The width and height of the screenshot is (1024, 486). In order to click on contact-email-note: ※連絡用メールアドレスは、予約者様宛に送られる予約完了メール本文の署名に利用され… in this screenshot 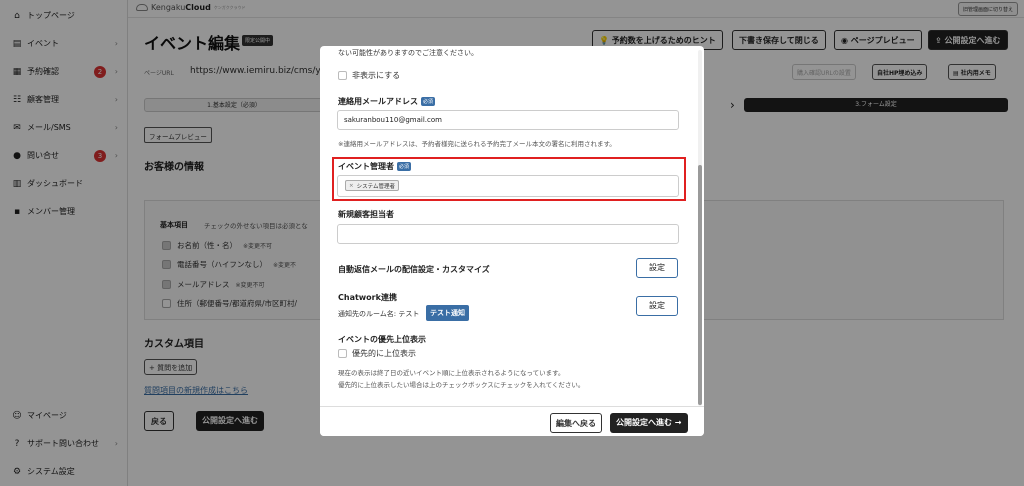, I will do `click(477, 144)`.